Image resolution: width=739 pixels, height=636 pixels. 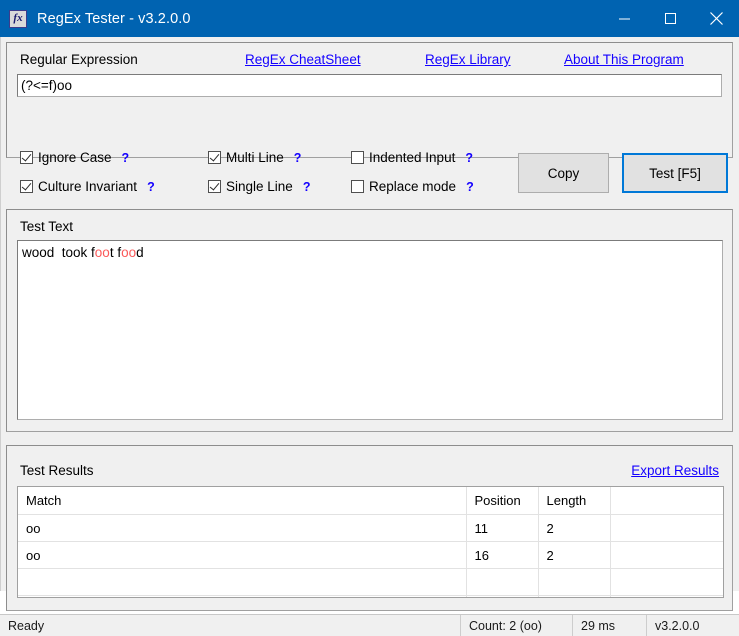 I want to click on table-header-row: Match Position Length, so click(x=370, y=501).